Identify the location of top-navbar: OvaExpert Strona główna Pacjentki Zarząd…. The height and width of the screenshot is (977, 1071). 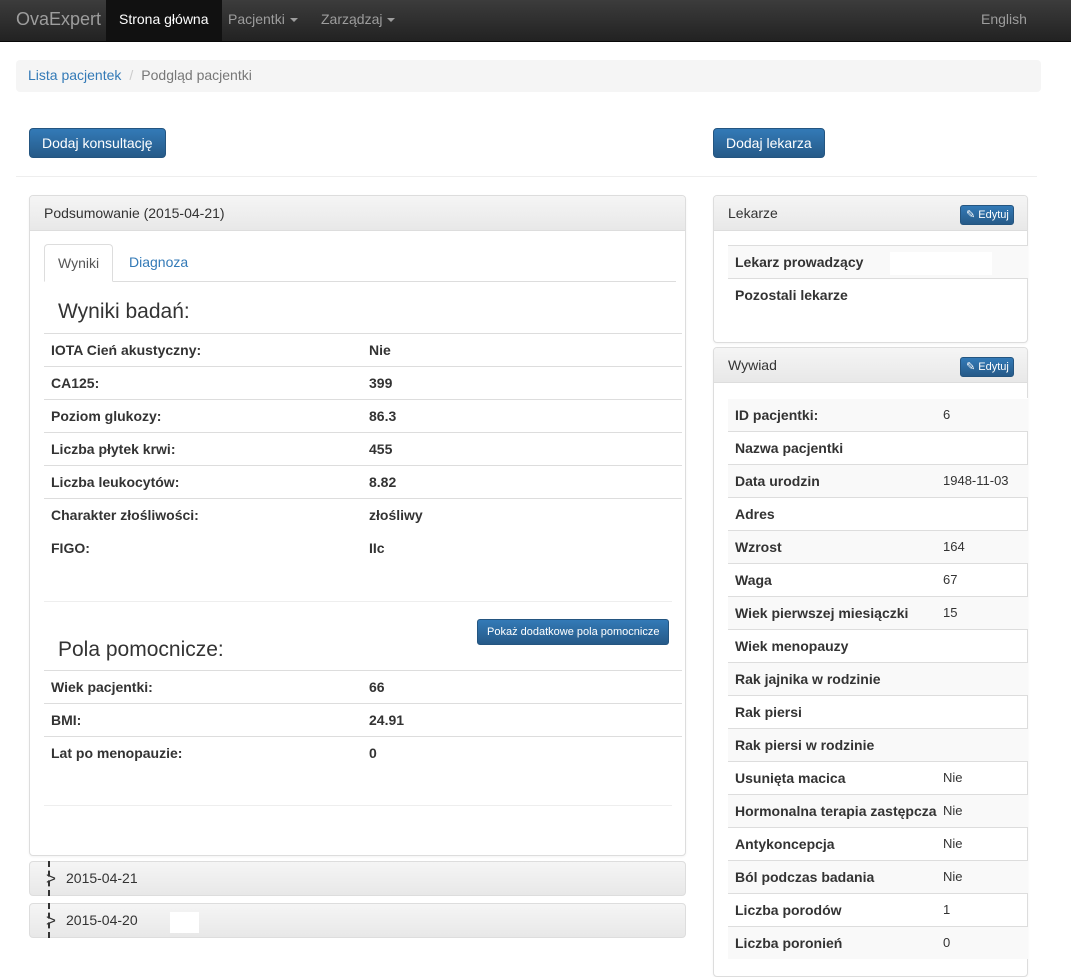
(535, 21).